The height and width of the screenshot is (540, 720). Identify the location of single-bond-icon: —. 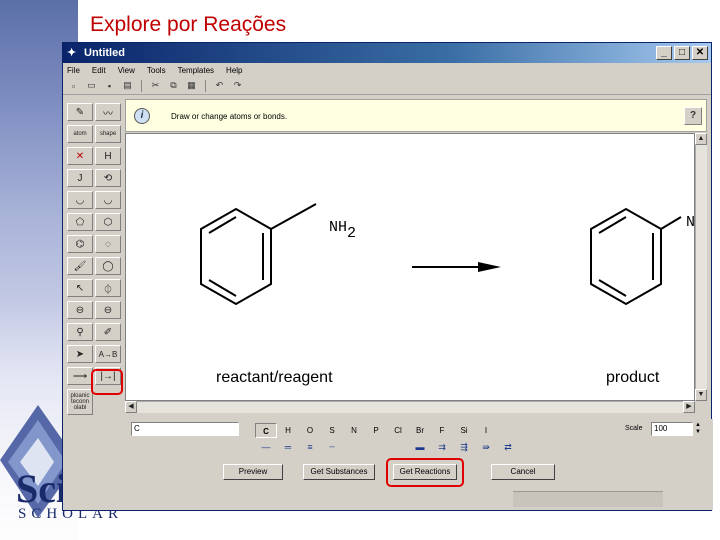
(266, 447).